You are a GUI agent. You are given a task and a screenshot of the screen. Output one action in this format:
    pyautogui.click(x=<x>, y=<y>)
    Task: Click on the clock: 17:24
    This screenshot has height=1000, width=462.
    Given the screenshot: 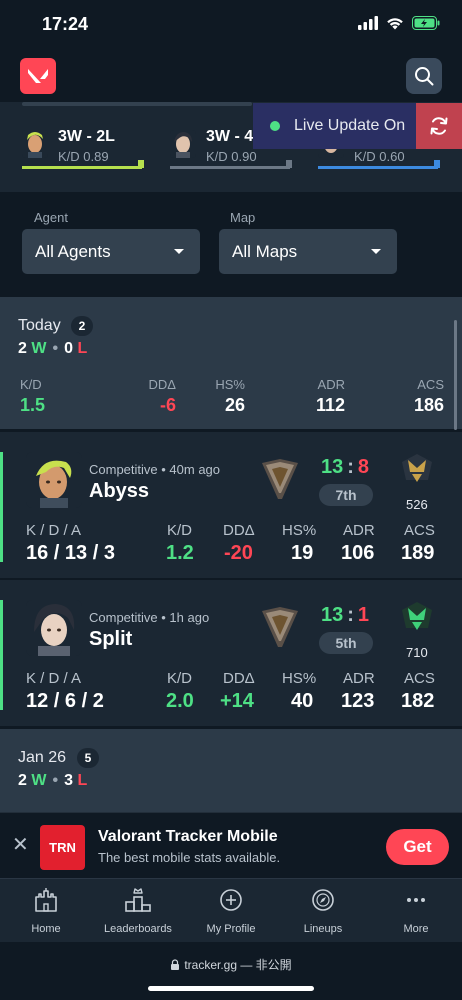 What is the action you would take?
    pyautogui.click(x=65, y=24)
    